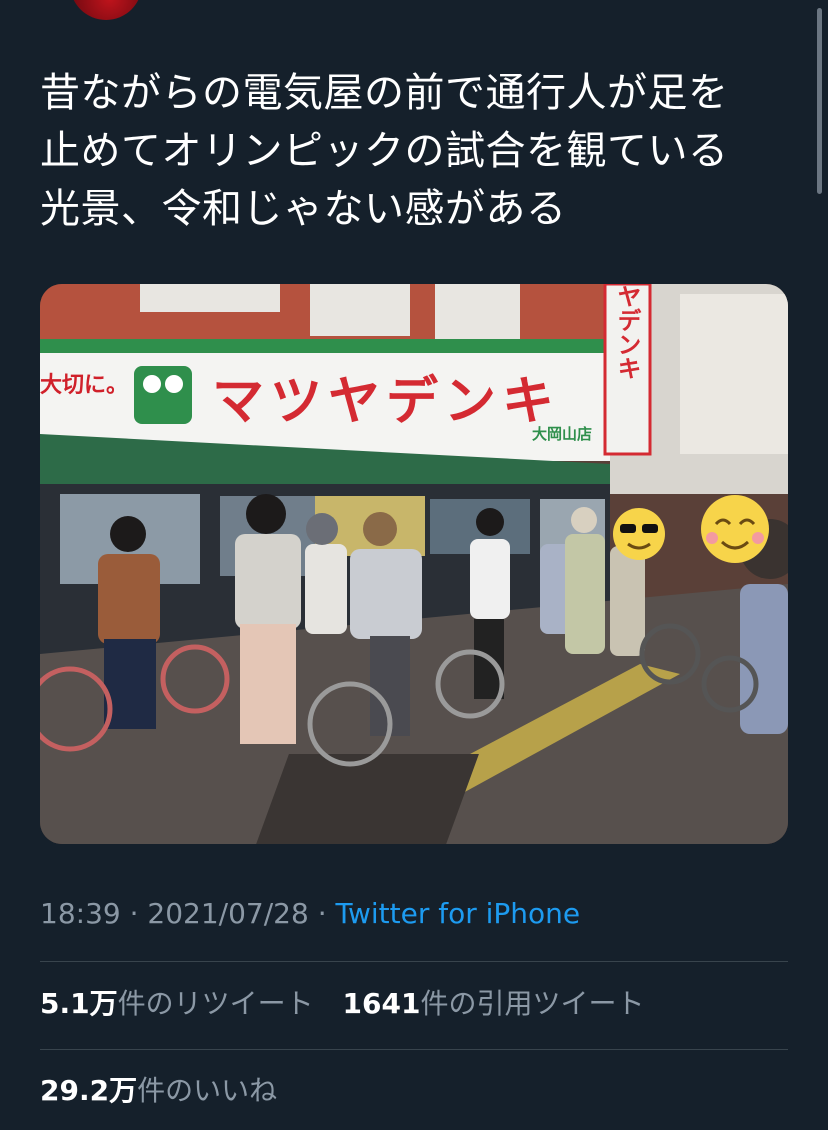 The height and width of the screenshot is (1130, 828). Describe the element at coordinates (367, 799) in the screenshot. I see `manhole-cover` at that location.